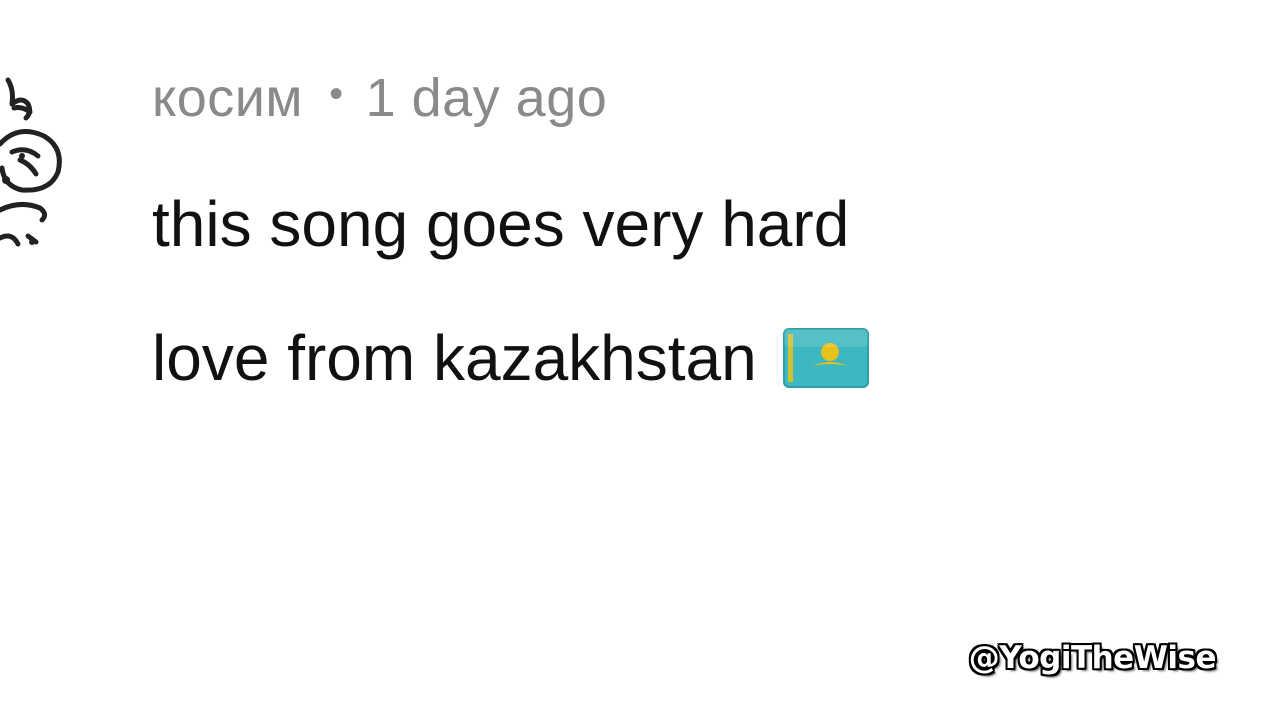  What do you see at coordinates (652, 98) in the screenshot?
I see `comment-meta: косим • 1 day ago` at bounding box center [652, 98].